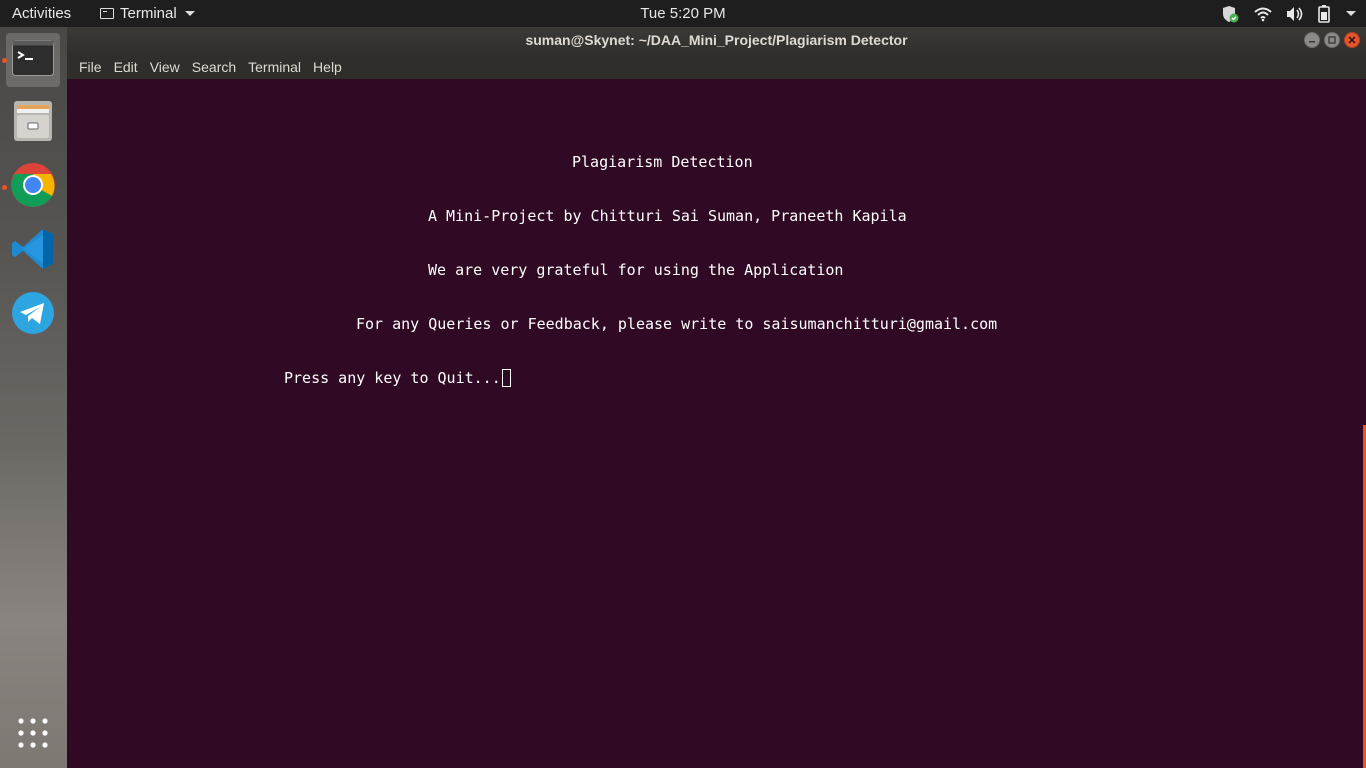  I want to click on vscode-icon, so click(33, 251).